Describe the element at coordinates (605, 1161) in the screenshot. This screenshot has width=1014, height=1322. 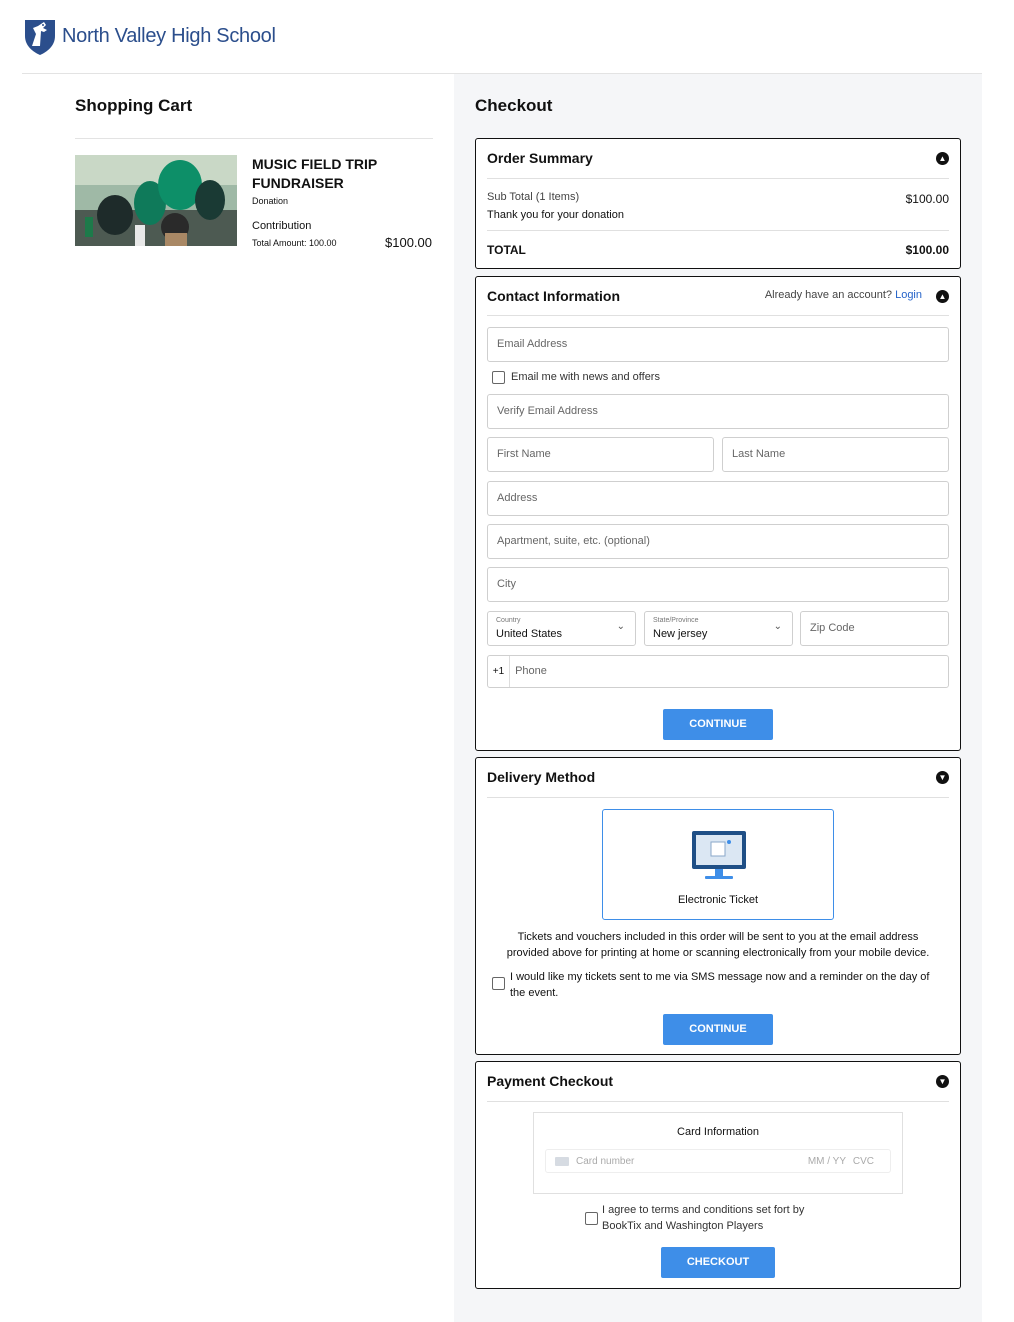
I see `card-number-placeholder: Card number` at that location.